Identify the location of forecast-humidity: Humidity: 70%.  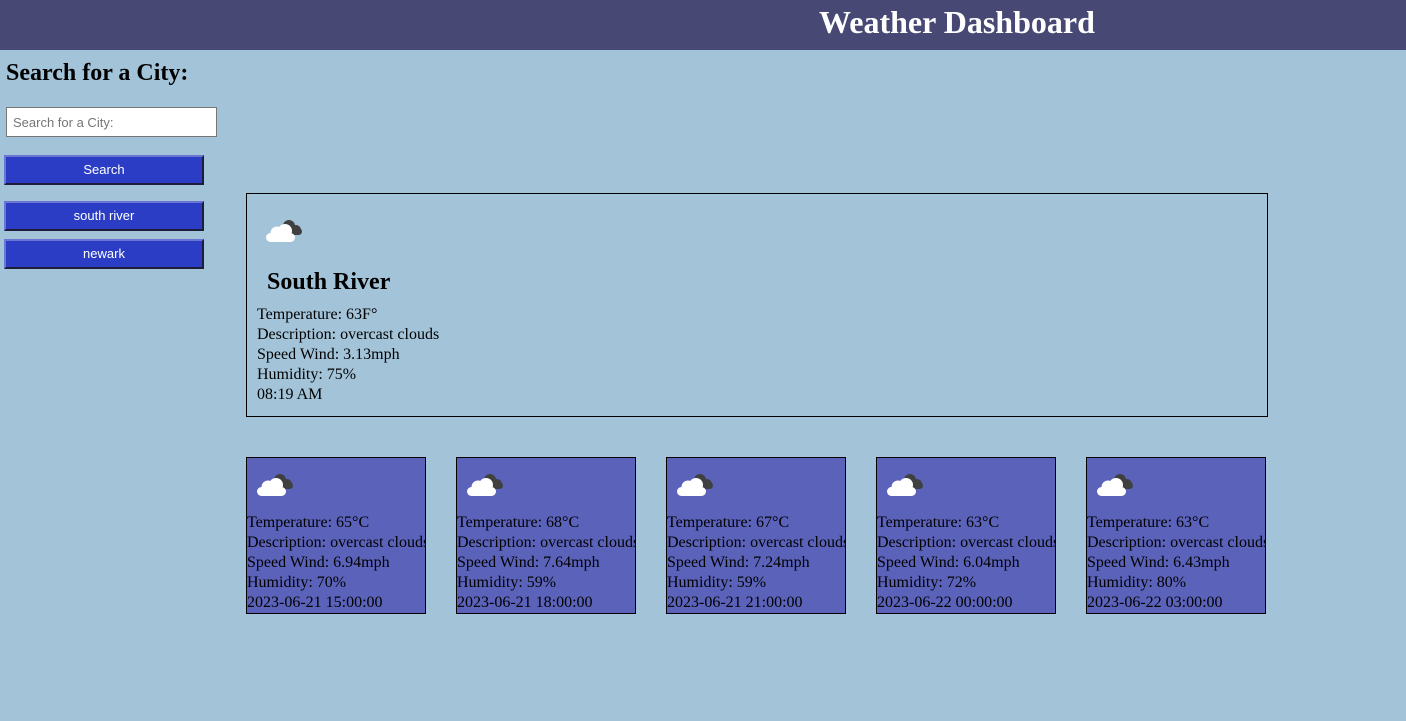
(297, 582).